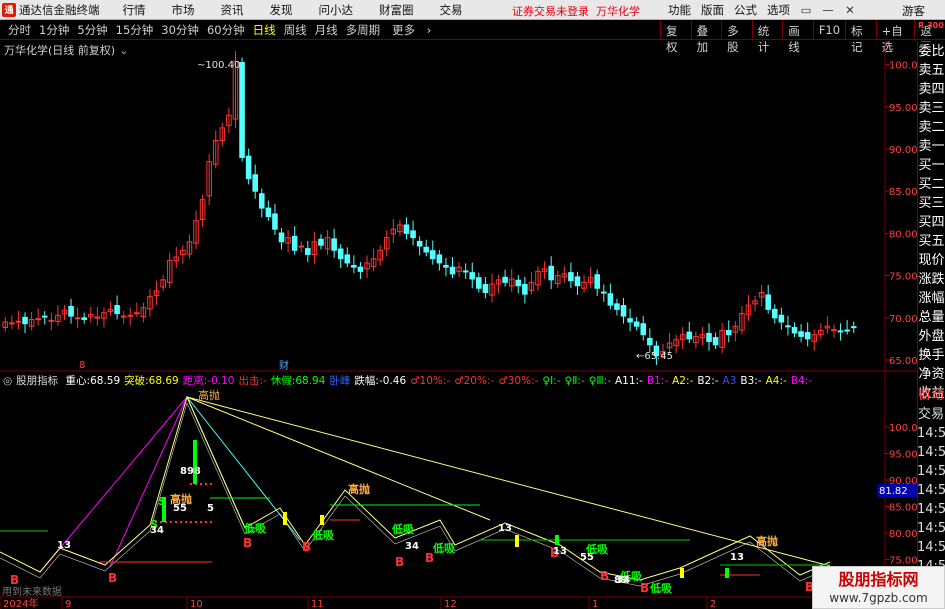 This screenshot has height=609, width=945. Describe the element at coordinates (136, 381) in the screenshot. I see `indicator-item-label: 突破:` at that location.